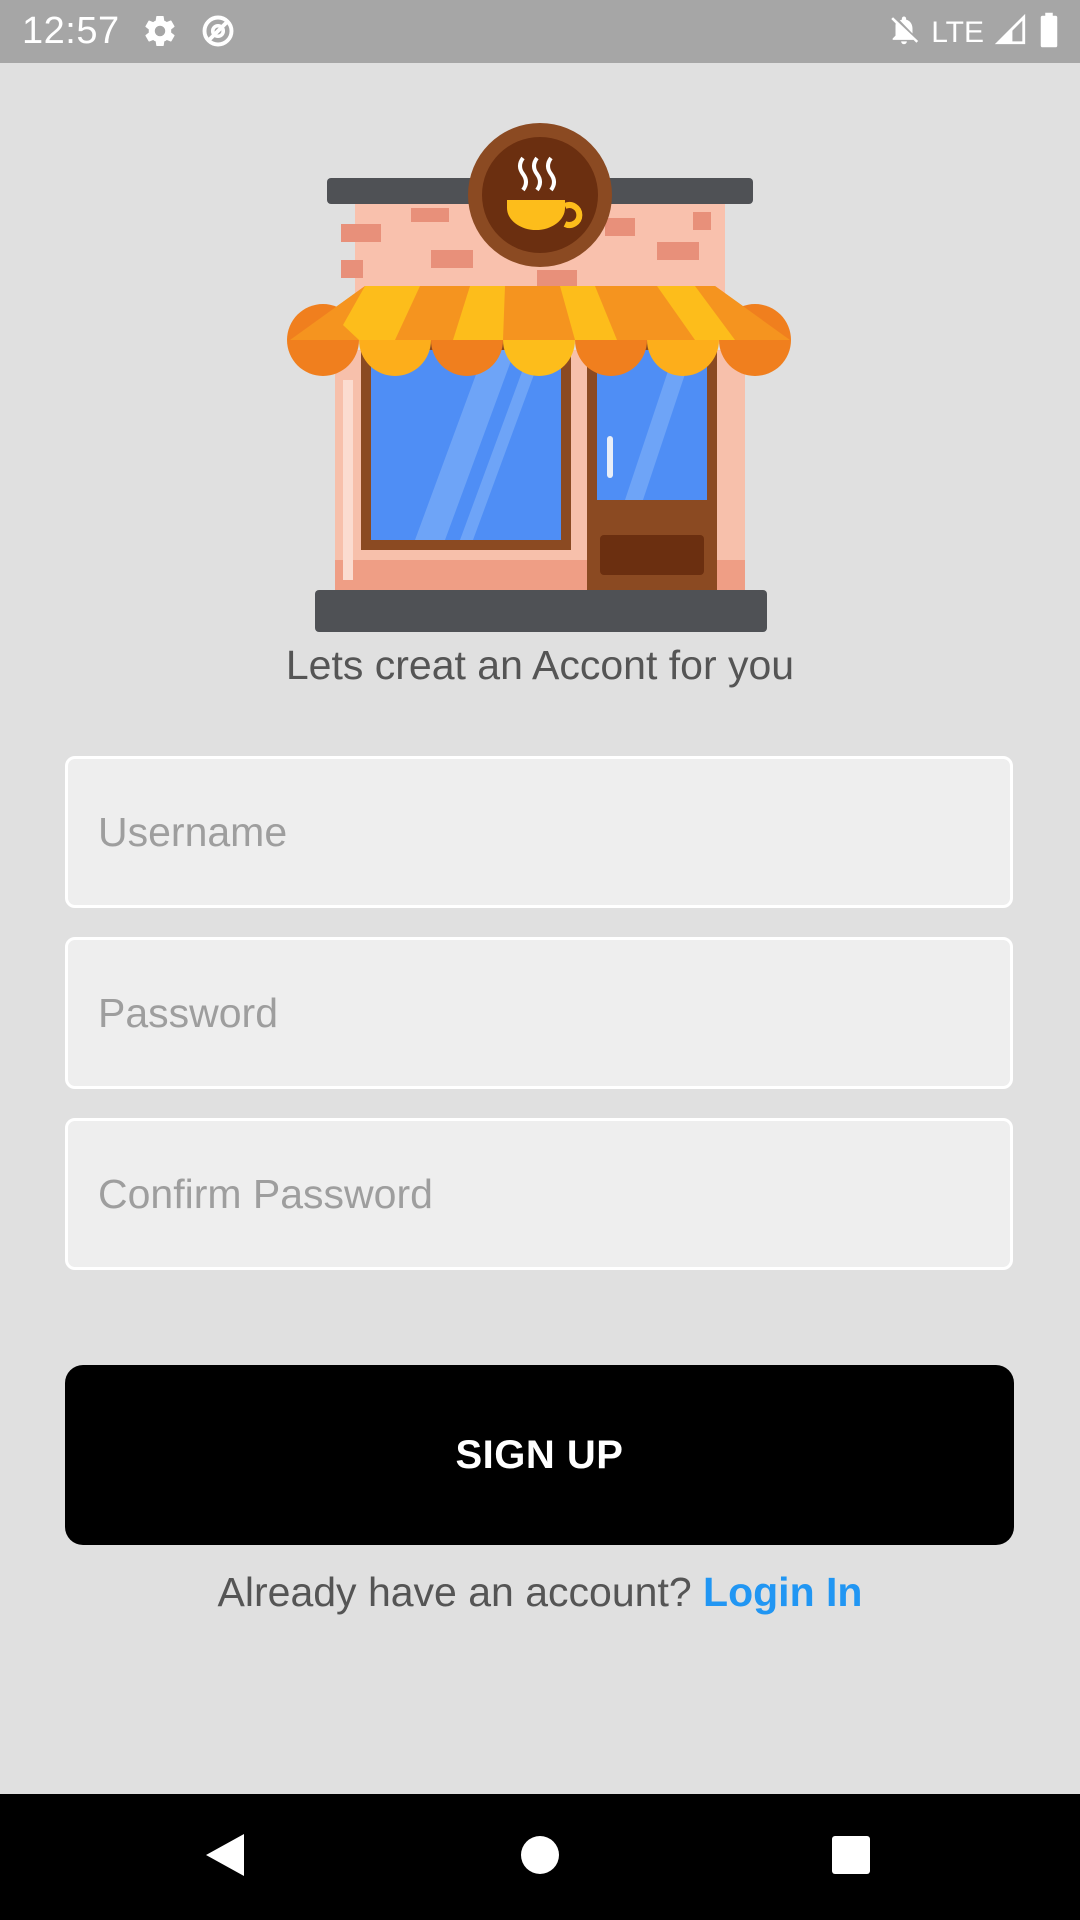 The height and width of the screenshot is (1920, 1080). Describe the element at coordinates (540, 665) in the screenshot. I see `page-subtitle: Lets creat an Accont for you` at that location.